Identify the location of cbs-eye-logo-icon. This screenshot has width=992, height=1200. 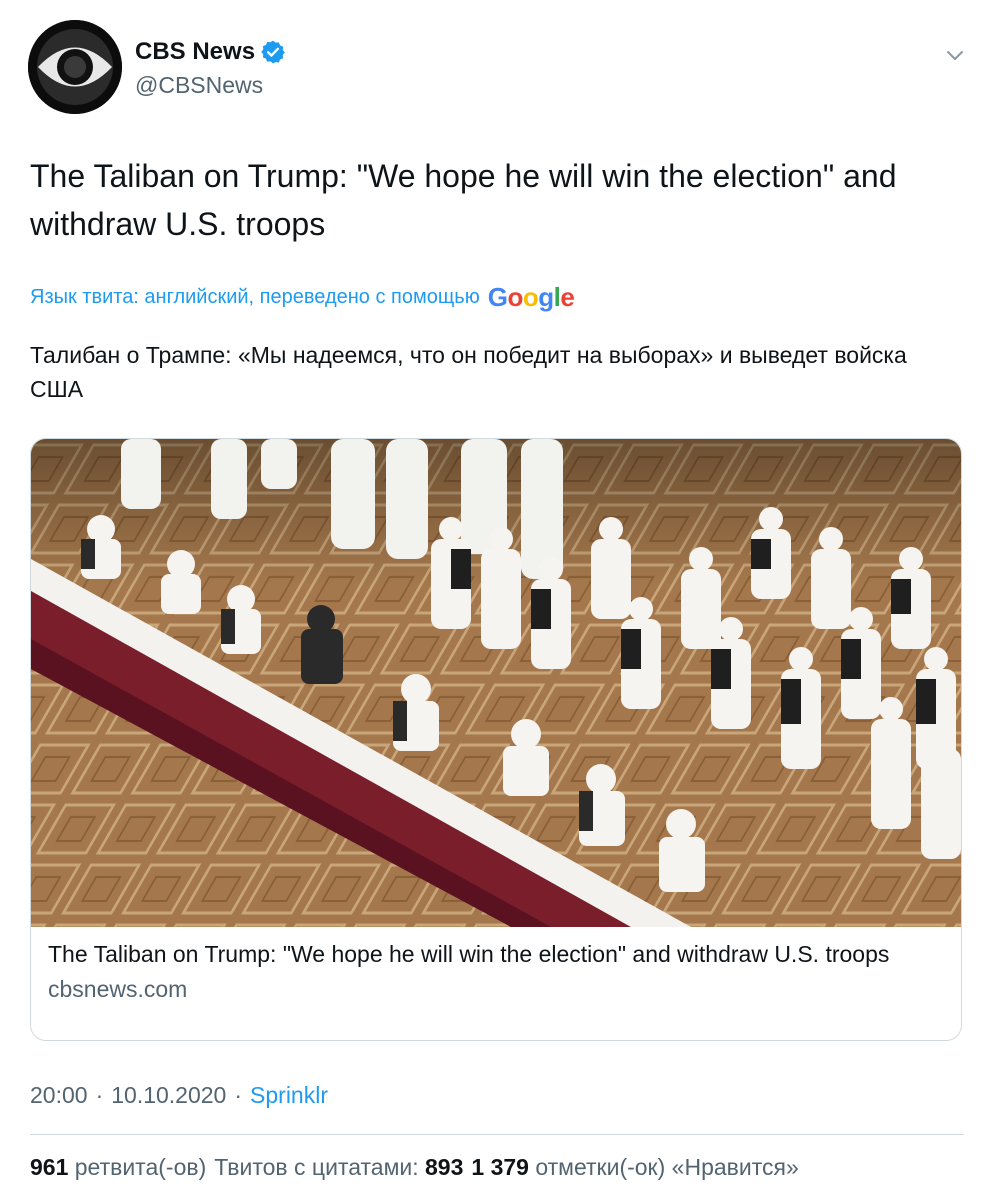
(75, 67).